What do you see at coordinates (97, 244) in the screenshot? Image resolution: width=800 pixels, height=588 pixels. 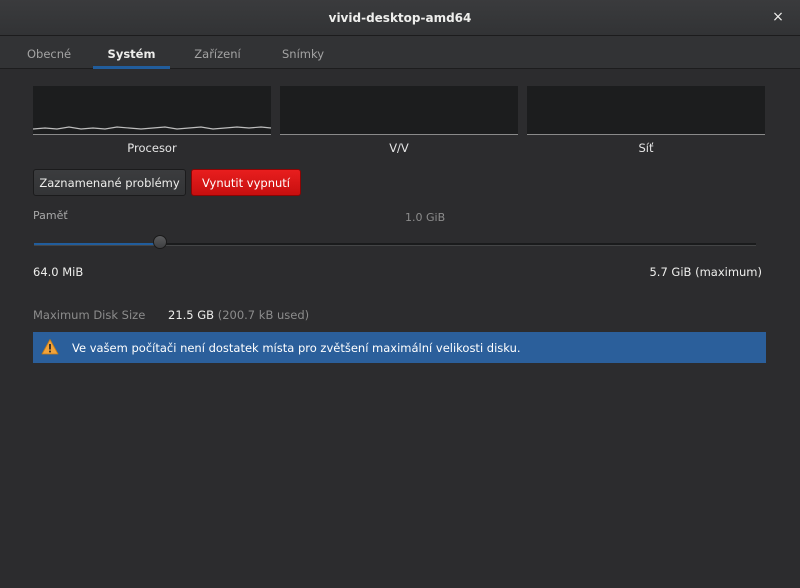 I see `memory-slider-fill` at bounding box center [97, 244].